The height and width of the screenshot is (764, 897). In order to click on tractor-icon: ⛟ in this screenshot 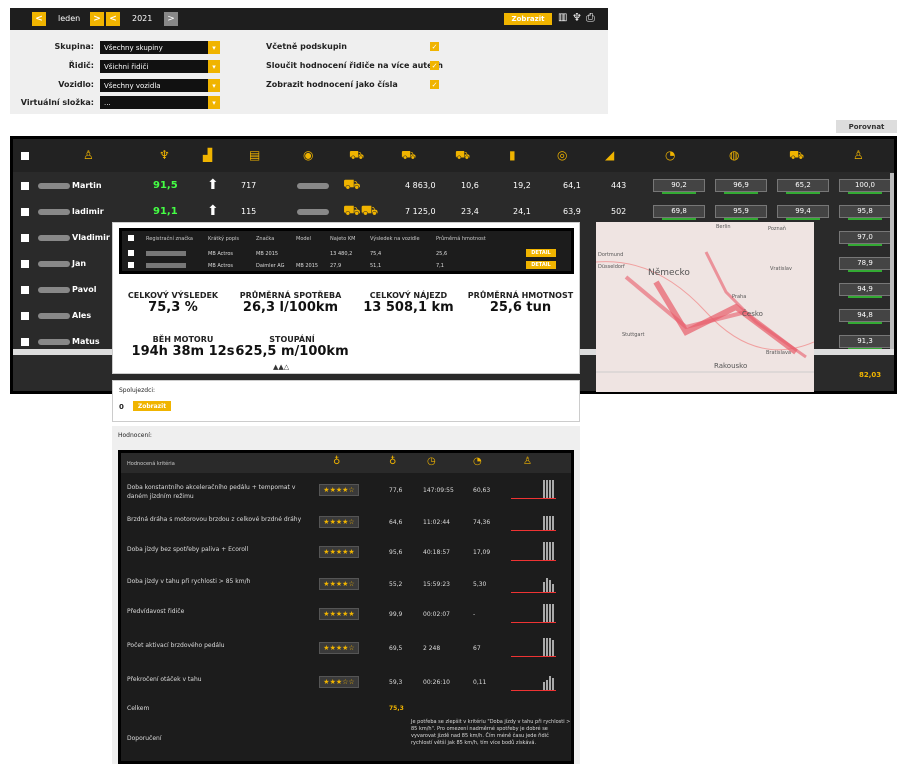, I will do `click(462, 156)`.